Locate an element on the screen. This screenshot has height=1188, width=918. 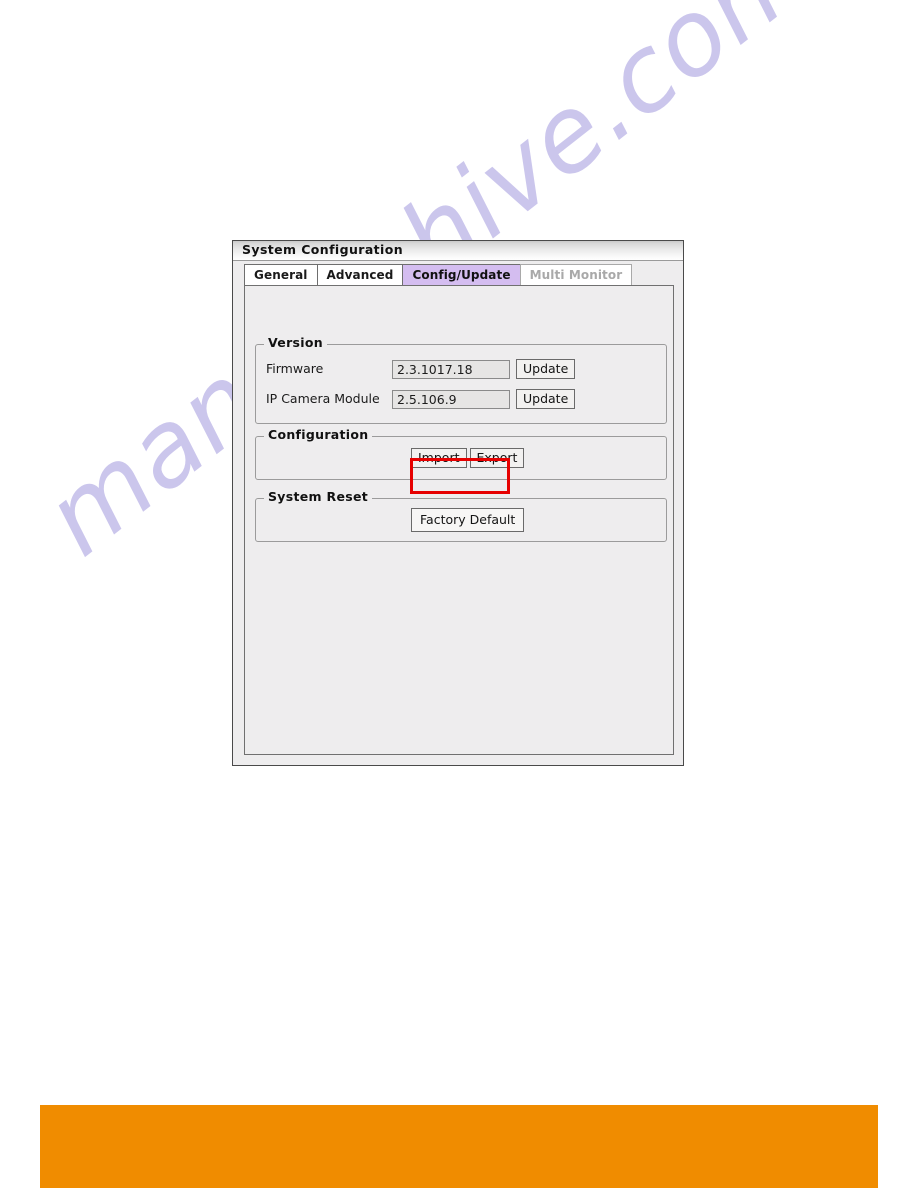
ip-camera-module-version-field: 2.5.106.9 is located at coordinates (451, 399).